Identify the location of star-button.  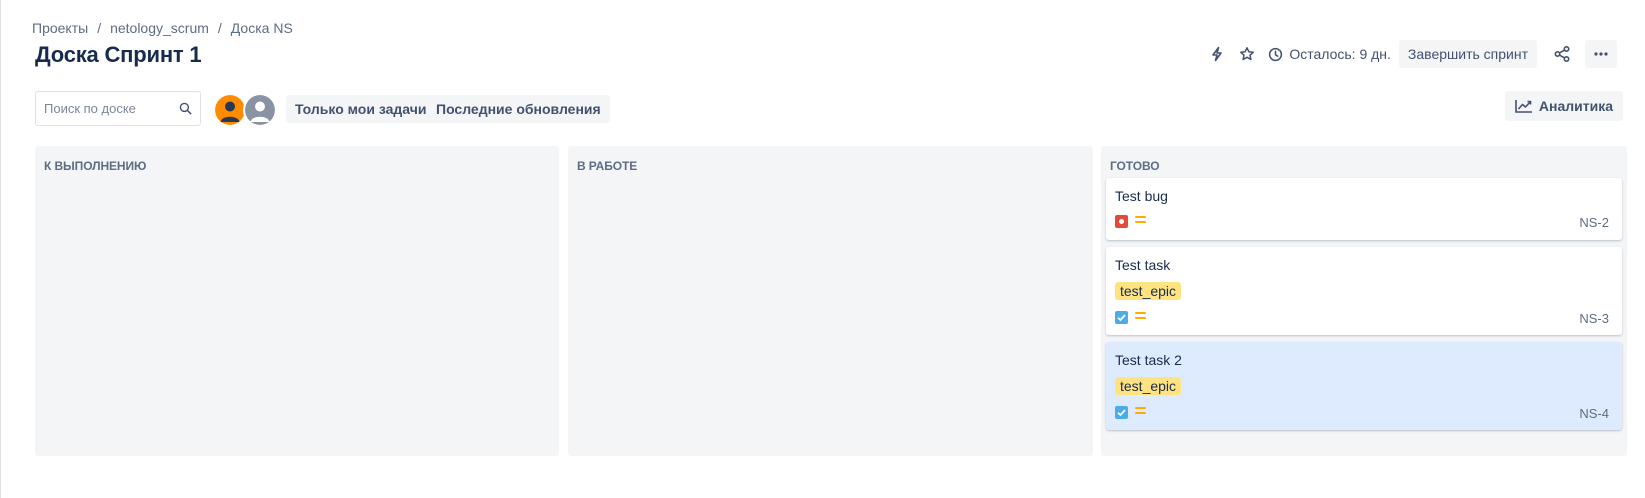
(1247, 54).